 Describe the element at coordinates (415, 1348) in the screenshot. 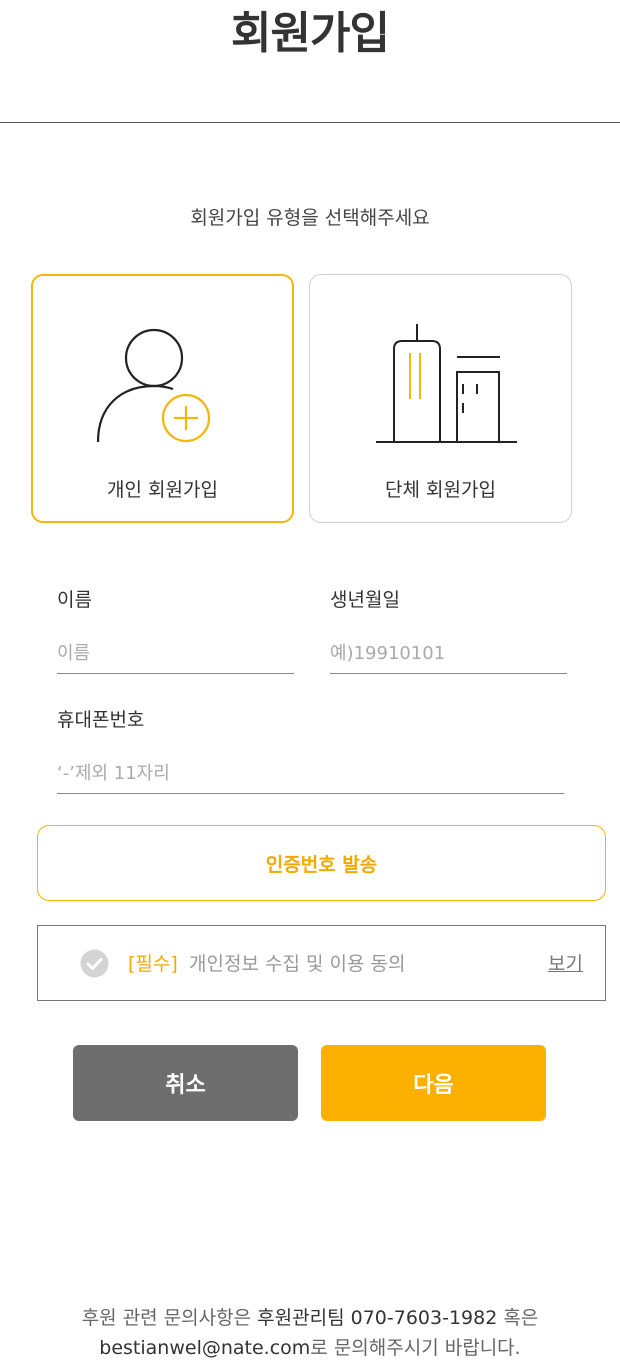

I see `footer-closing: 로 문의해주시기 바랍니다.` at that location.